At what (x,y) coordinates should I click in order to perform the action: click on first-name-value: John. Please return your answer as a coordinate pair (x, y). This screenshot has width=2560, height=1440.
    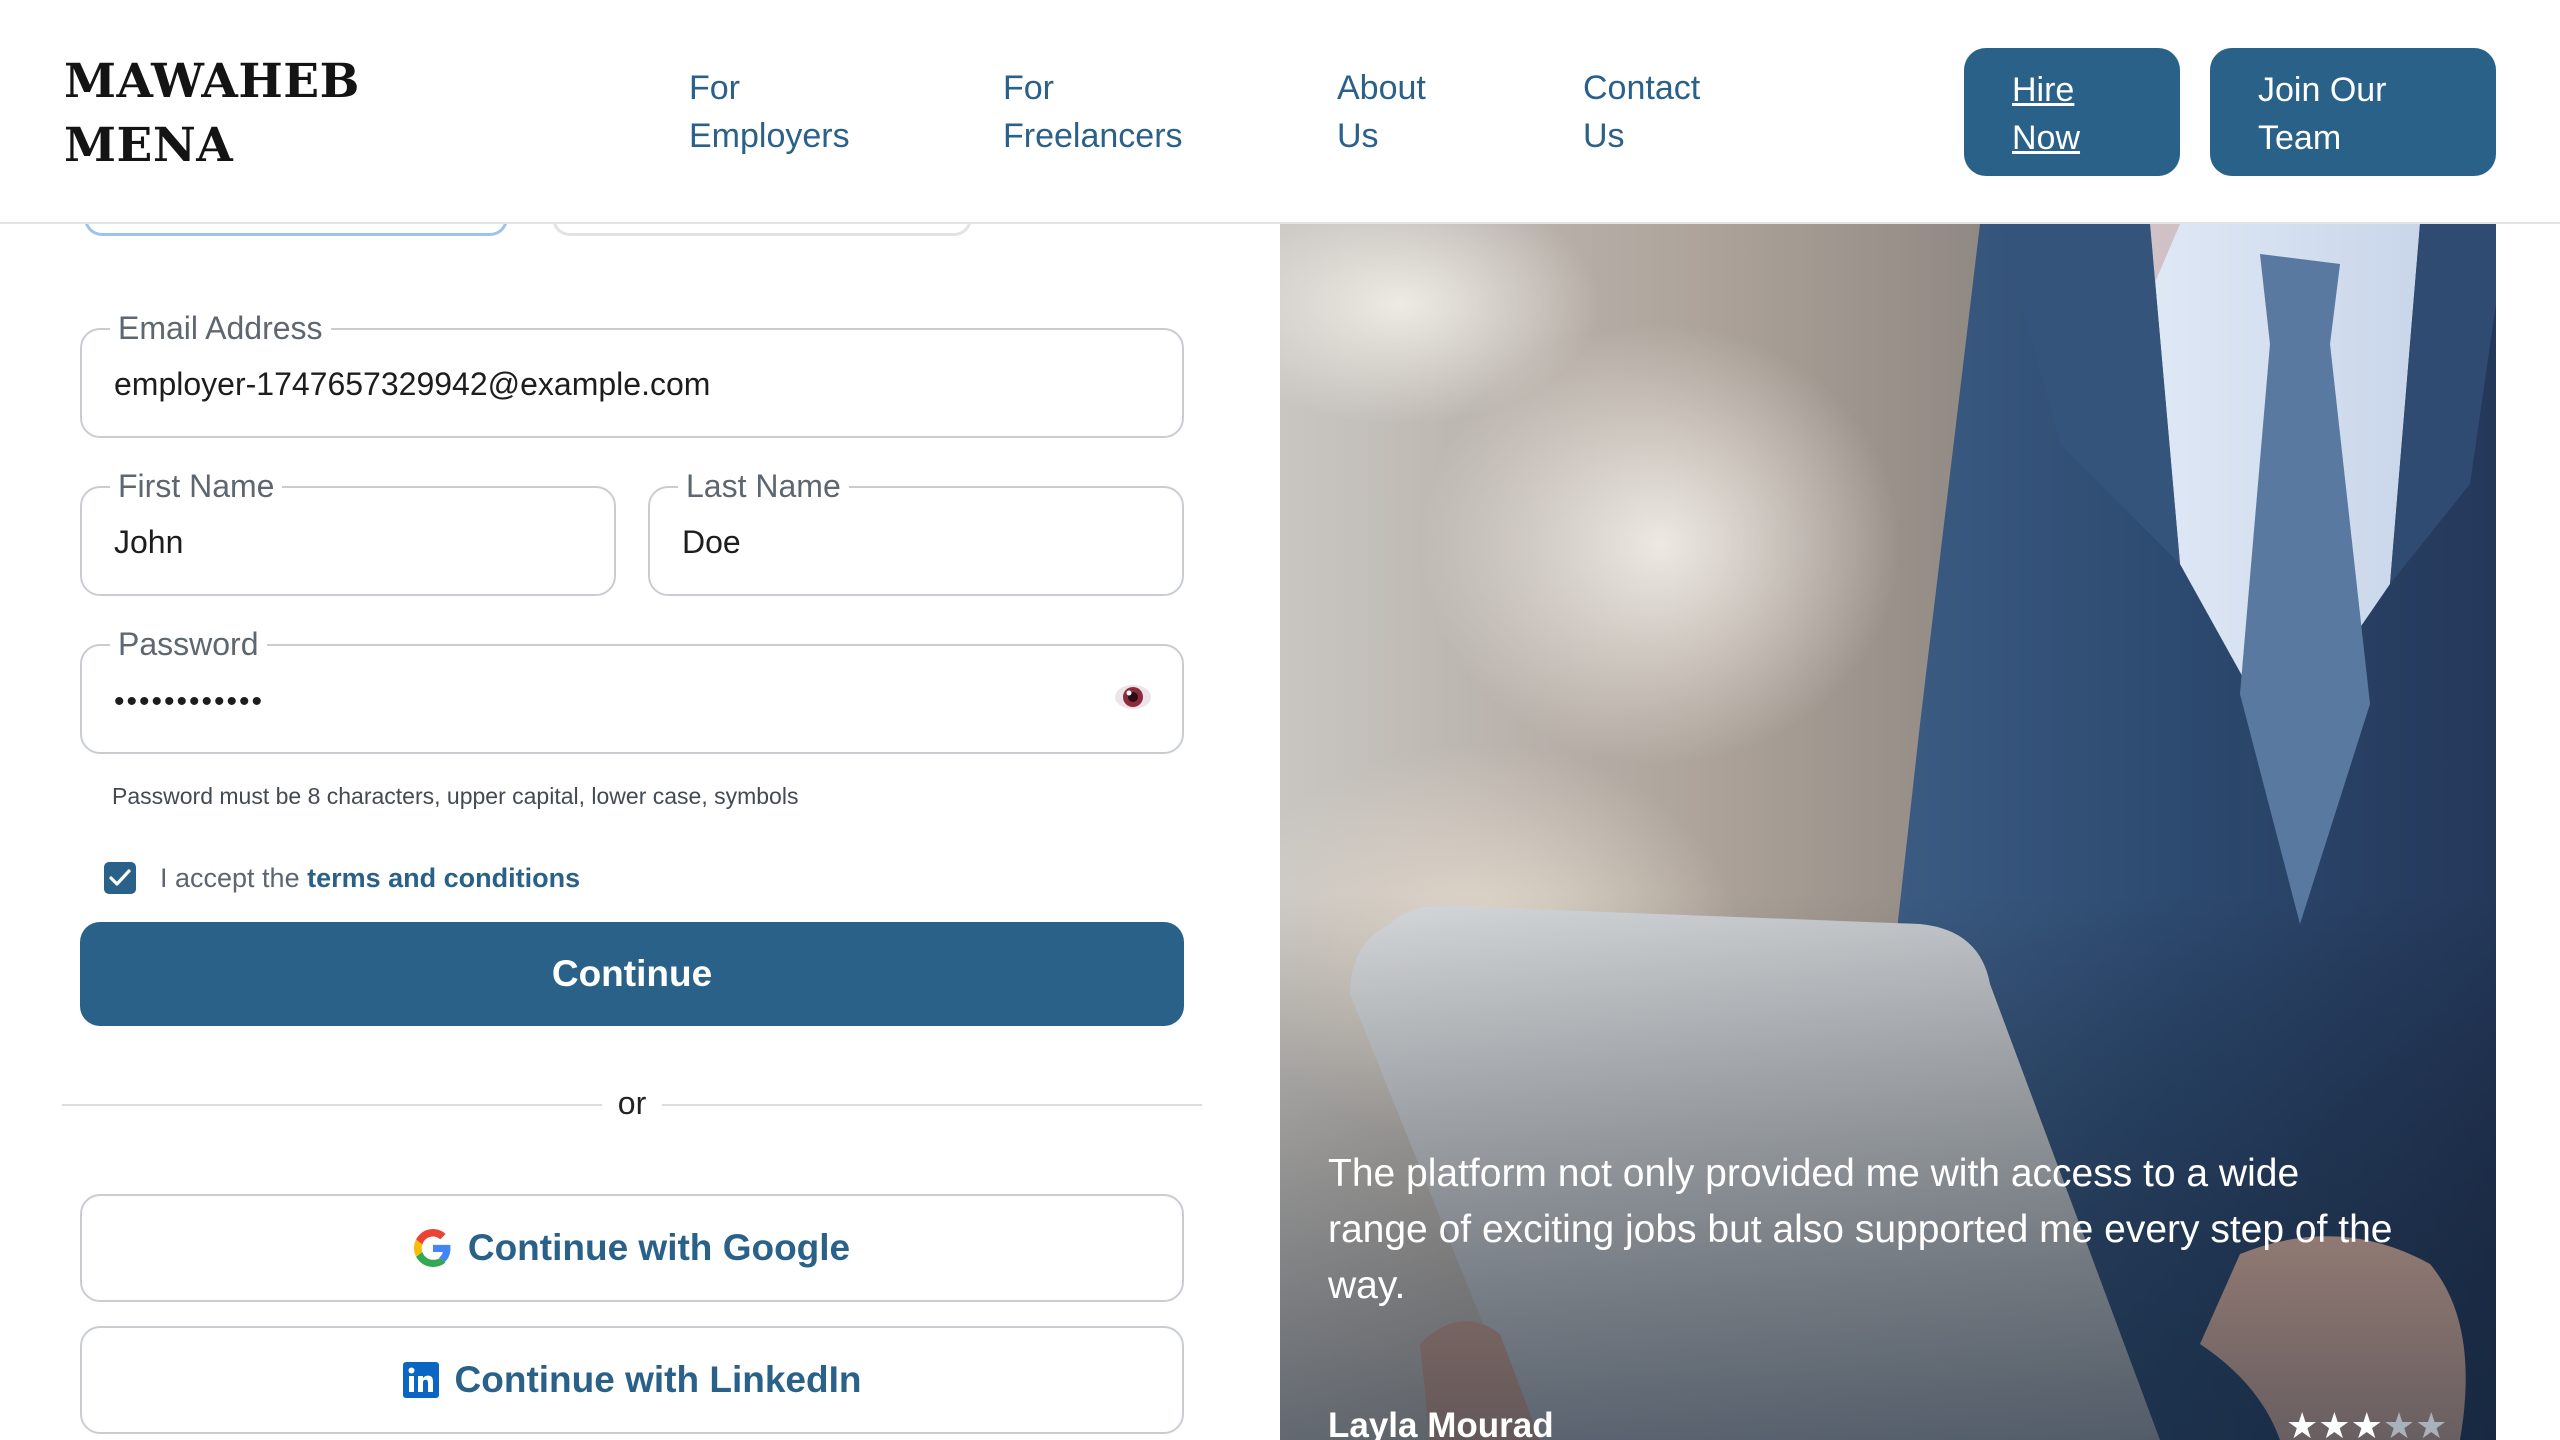
    Looking at the image, I should click on (148, 542).